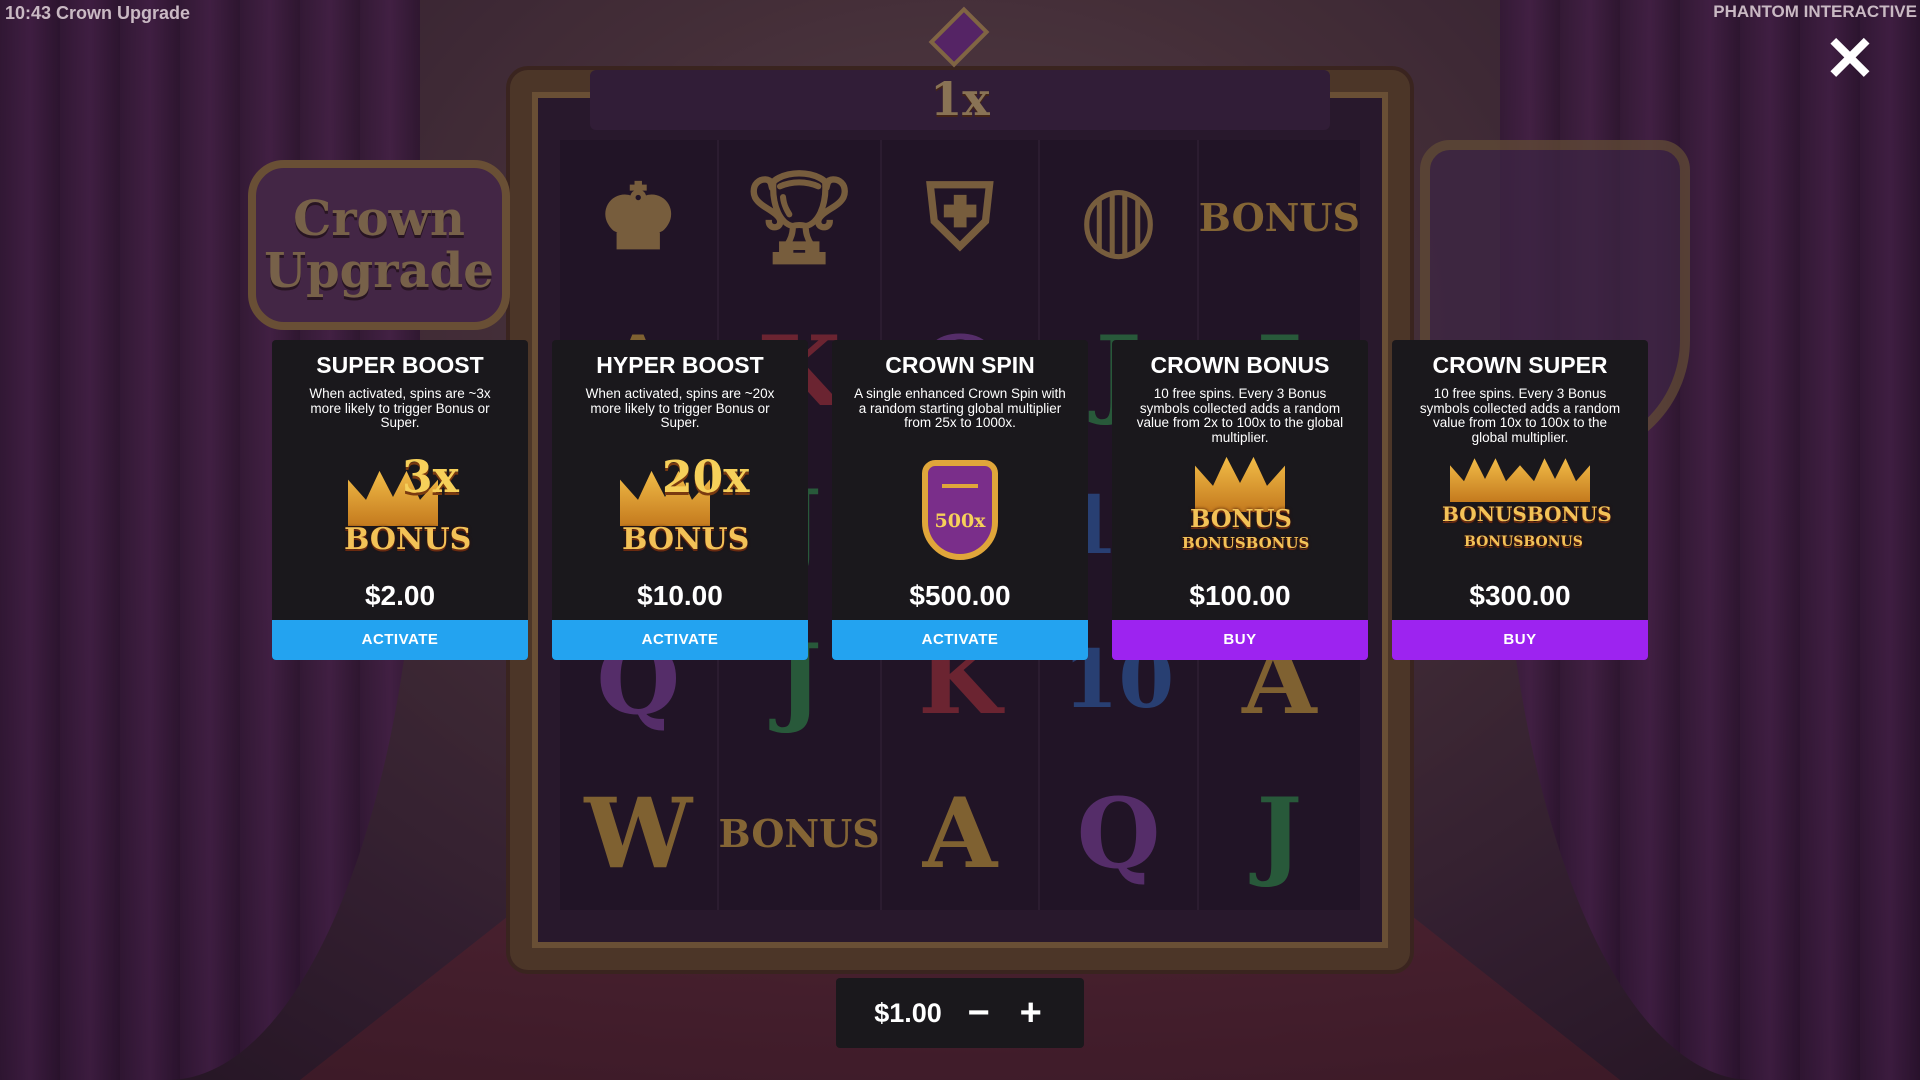 Image resolution: width=1920 pixels, height=1080 pixels. I want to click on crown-super-icon: BONUSBONUS BONUSBONUS, so click(1520, 508).